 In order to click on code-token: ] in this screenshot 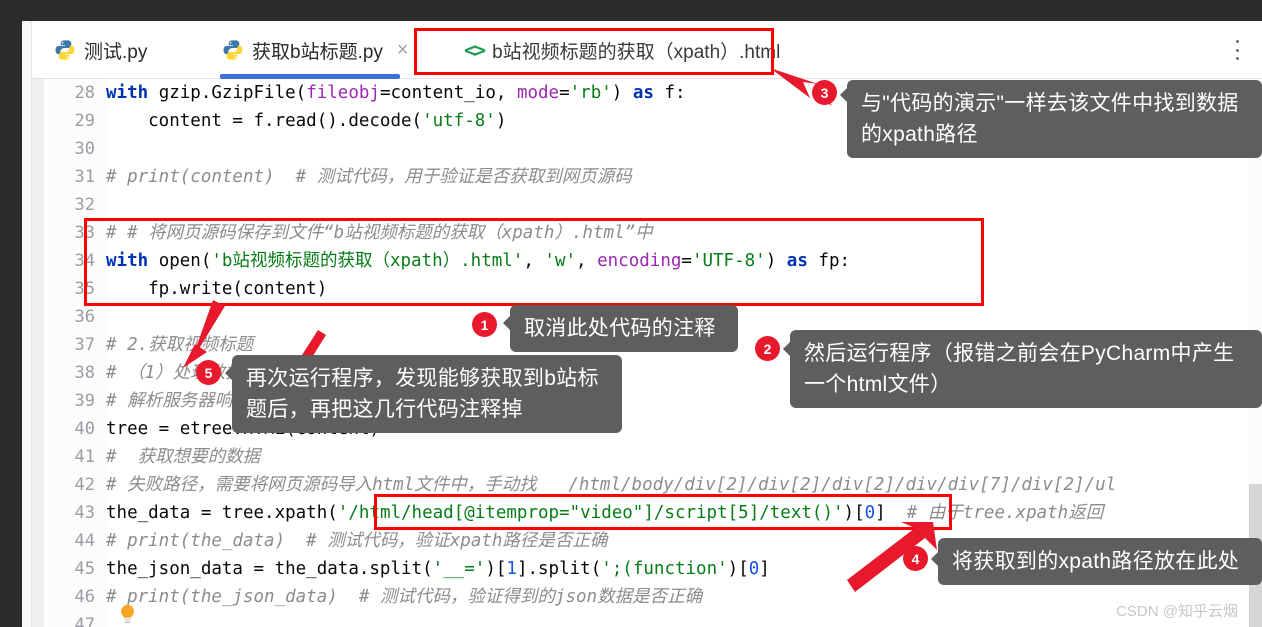, I will do `click(891, 513)`.